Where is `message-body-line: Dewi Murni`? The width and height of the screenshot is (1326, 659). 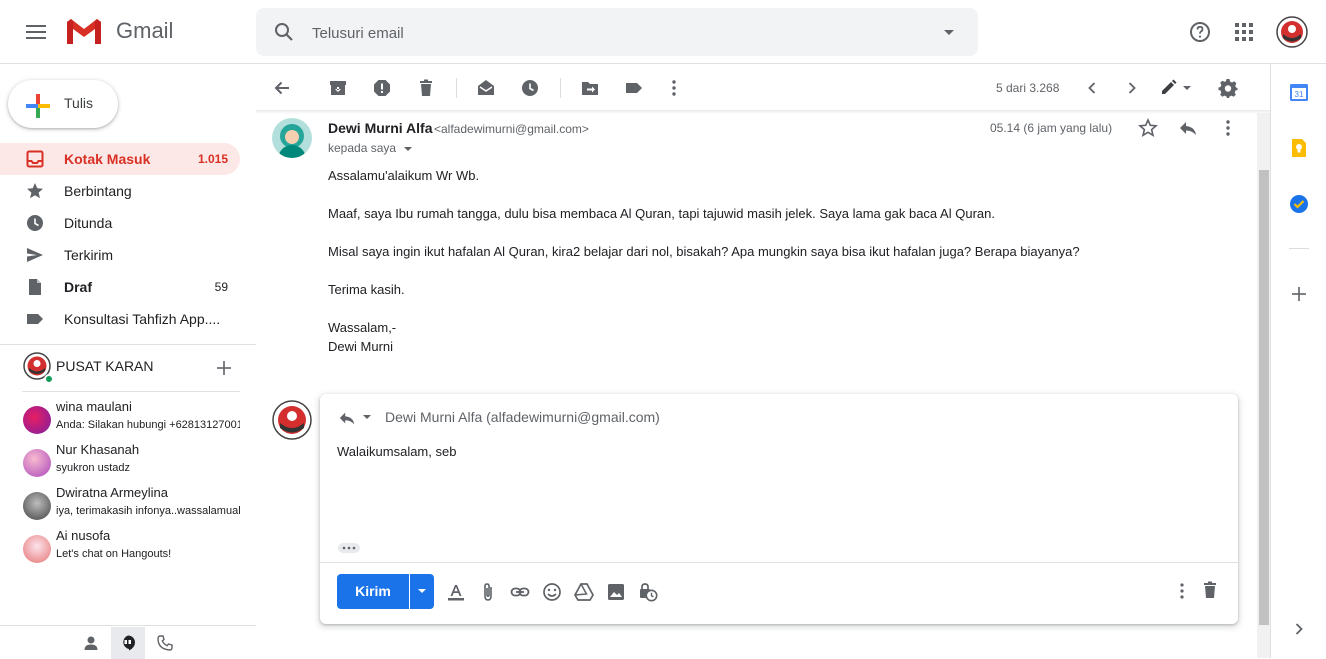
message-body-line: Dewi Murni is located at coordinates (361, 346).